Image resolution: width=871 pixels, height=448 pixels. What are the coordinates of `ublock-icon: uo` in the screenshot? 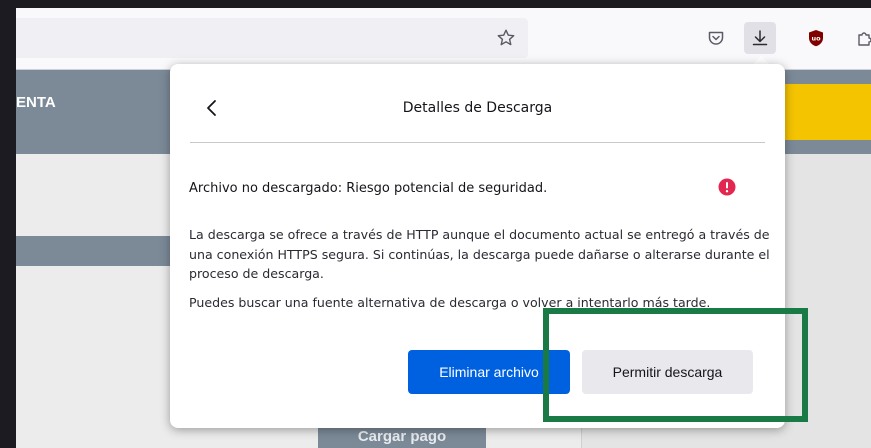 It's located at (816, 38).